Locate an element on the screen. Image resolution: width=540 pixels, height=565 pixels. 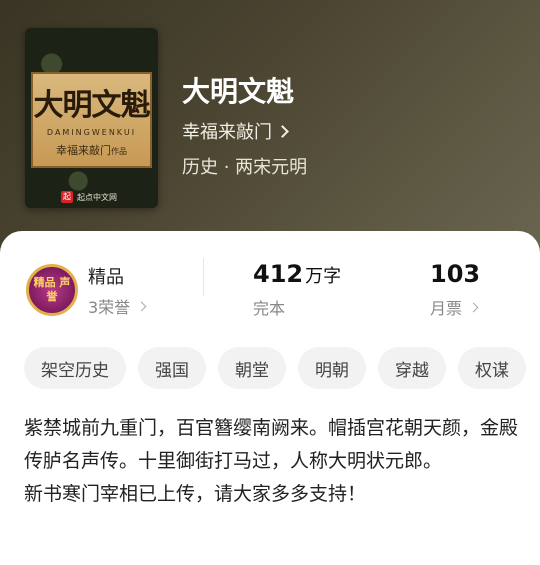
tag-list: 架空历史 强国 朝堂 明朝 穿越 权谋 is located at coordinates (275, 368).